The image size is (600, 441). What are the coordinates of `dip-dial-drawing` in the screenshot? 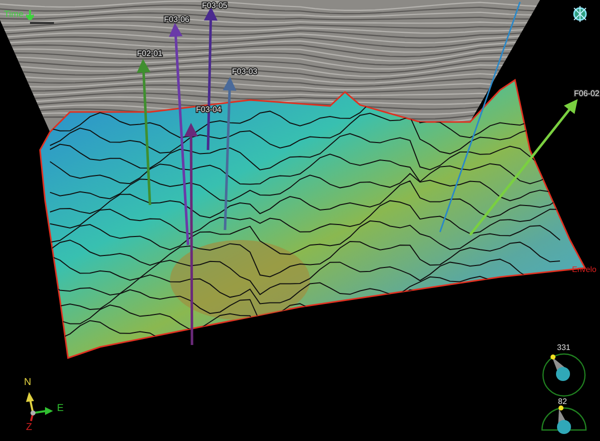 It's located at (564, 420).